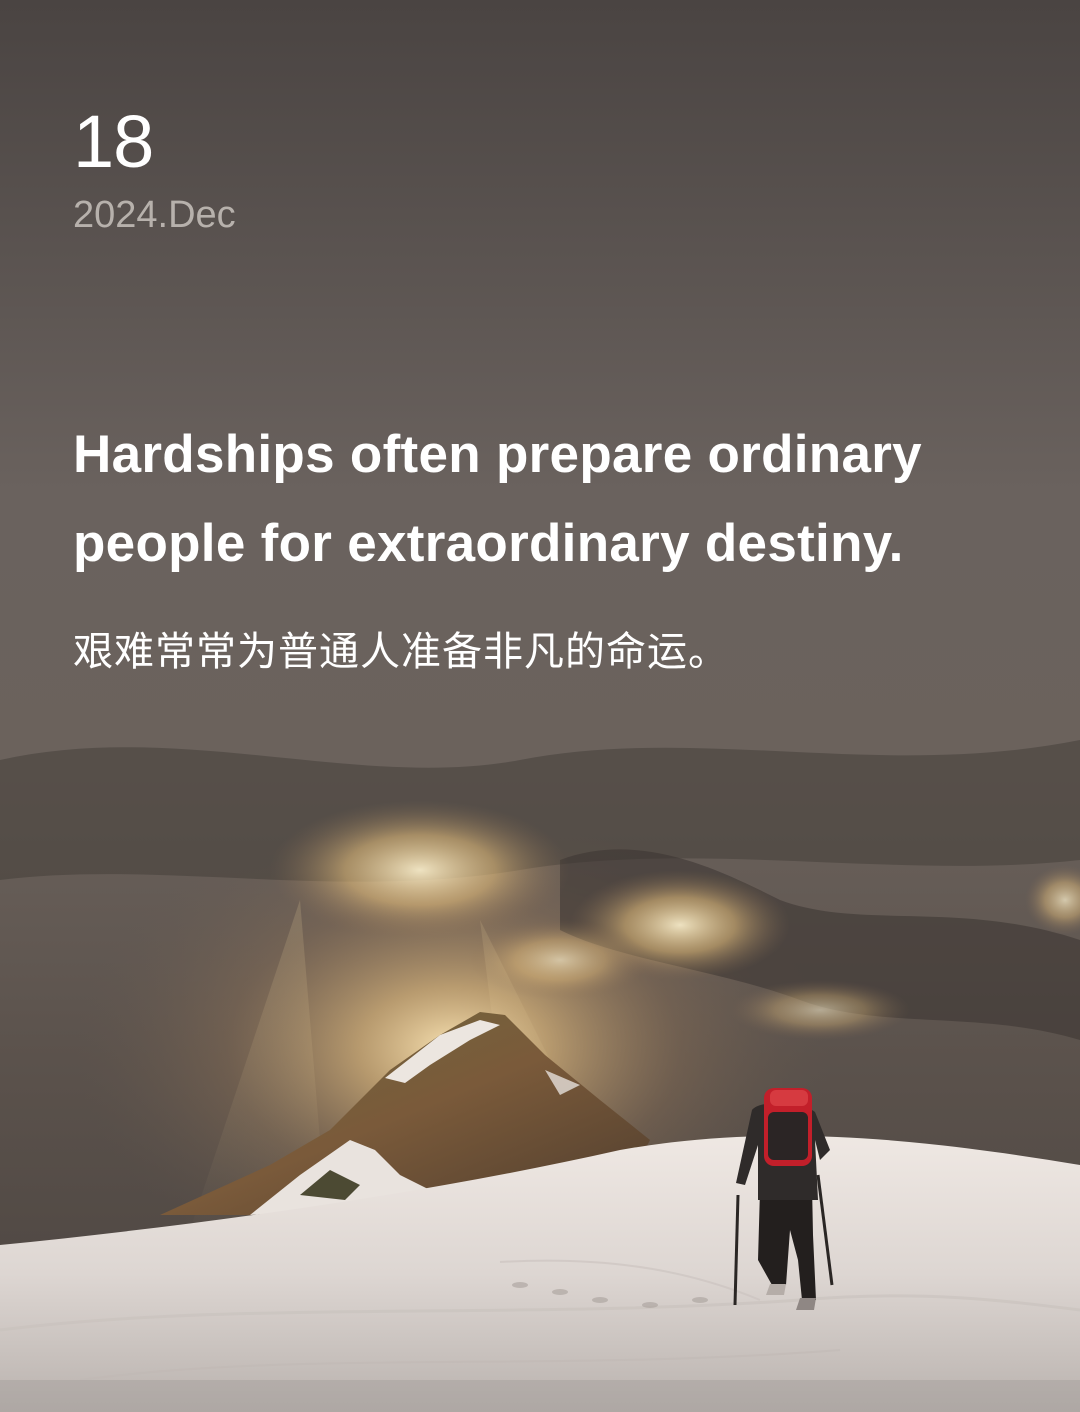 The height and width of the screenshot is (1412, 1080). What do you see at coordinates (113, 141) in the screenshot?
I see `date-day: 18` at bounding box center [113, 141].